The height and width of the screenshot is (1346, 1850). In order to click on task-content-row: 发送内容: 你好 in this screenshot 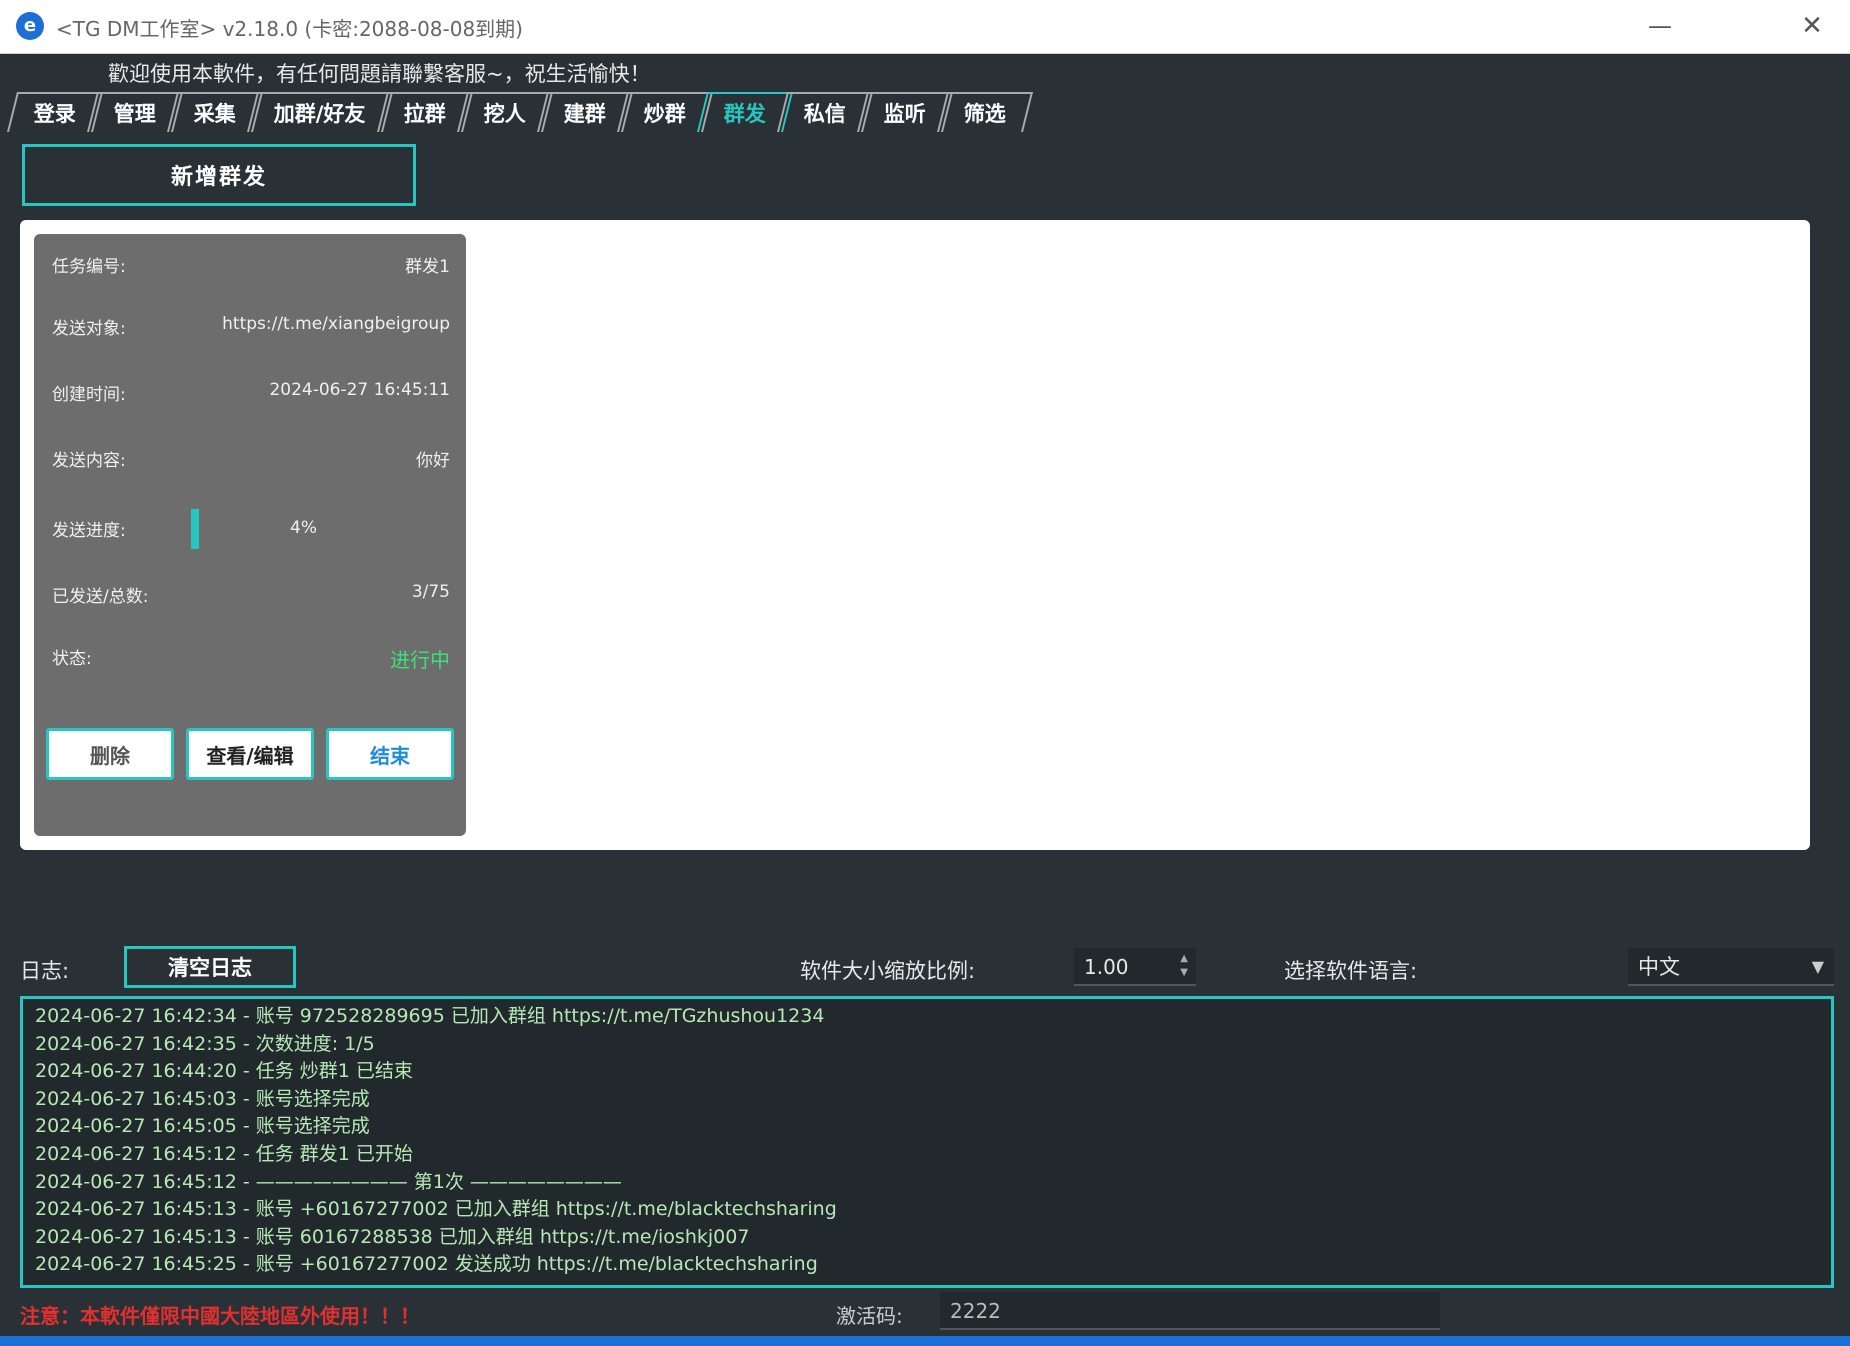, I will do `click(251, 461)`.